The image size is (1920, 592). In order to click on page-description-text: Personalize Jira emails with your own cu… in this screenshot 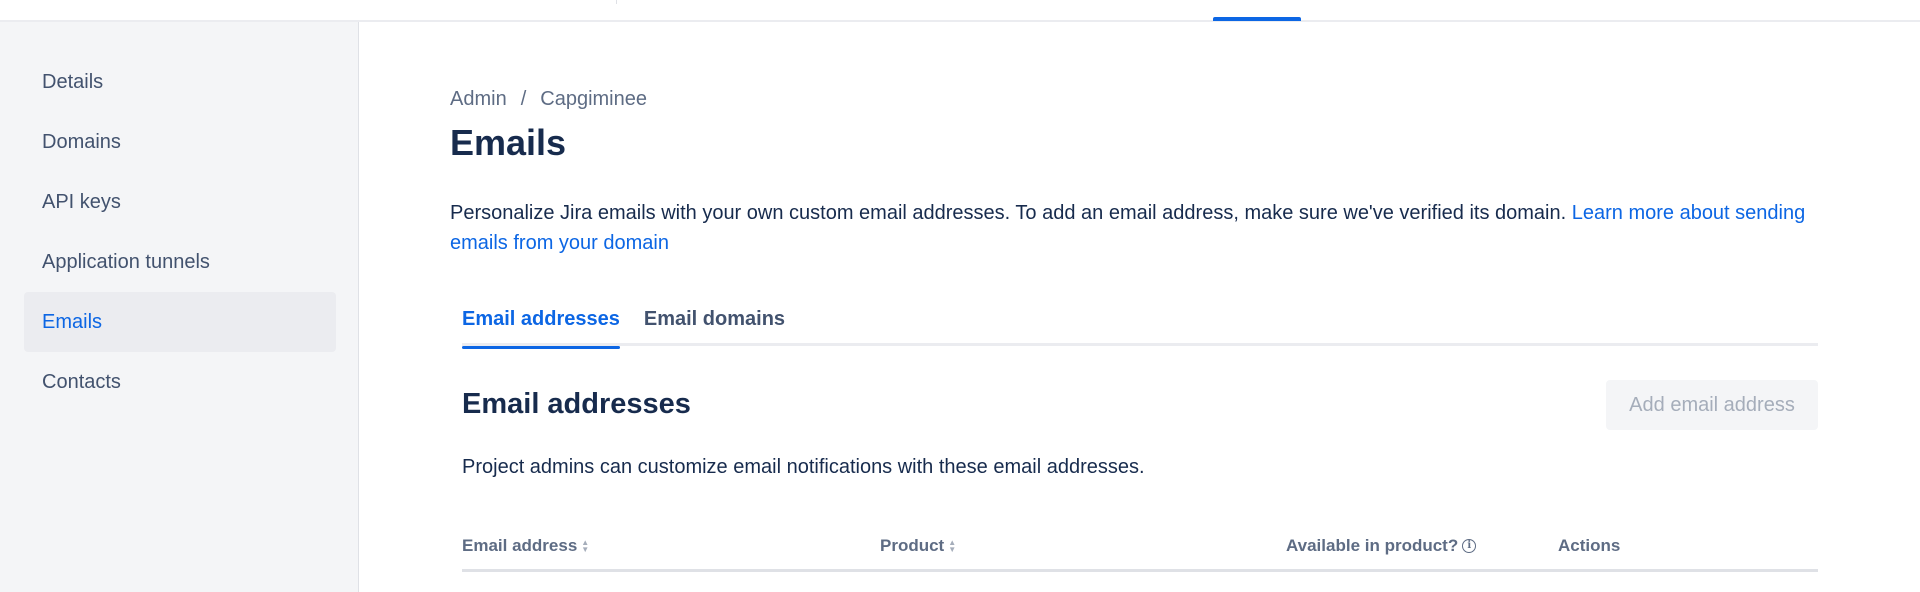, I will do `click(1011, 213)`.